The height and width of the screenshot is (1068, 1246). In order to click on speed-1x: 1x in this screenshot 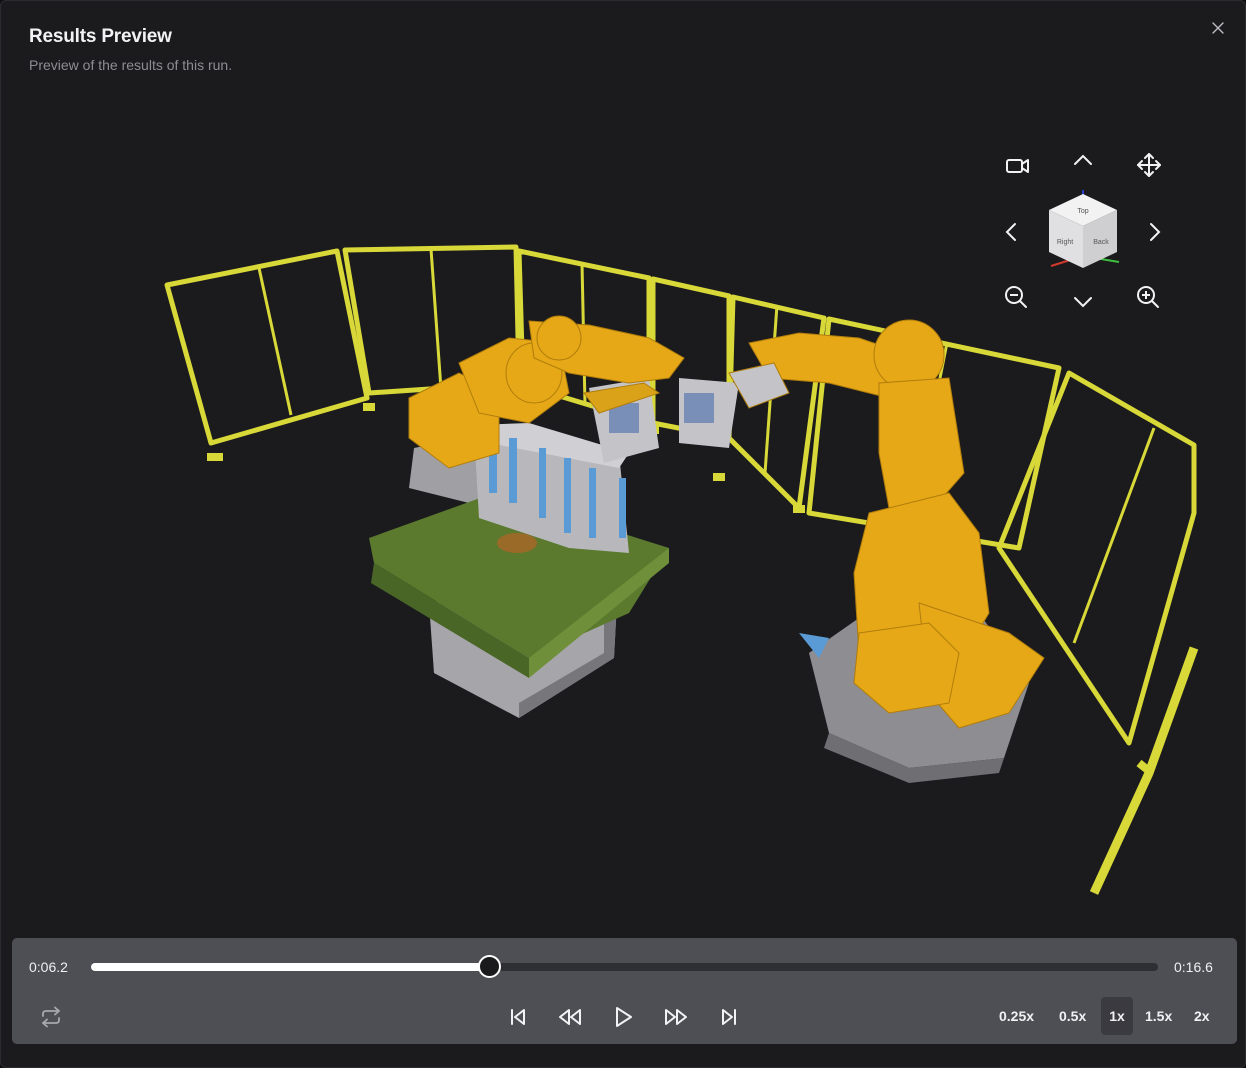, I will do `click(1117, 1016)`.